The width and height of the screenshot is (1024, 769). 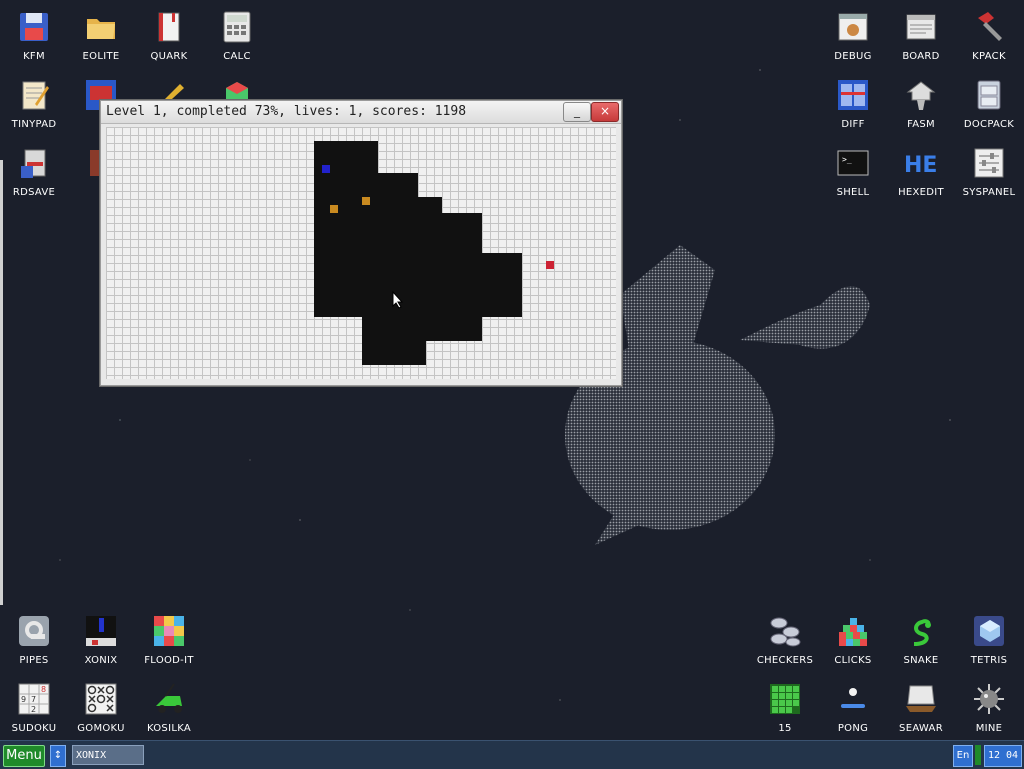 I want to click on flood-it-icon, so click(x=169, y=631).